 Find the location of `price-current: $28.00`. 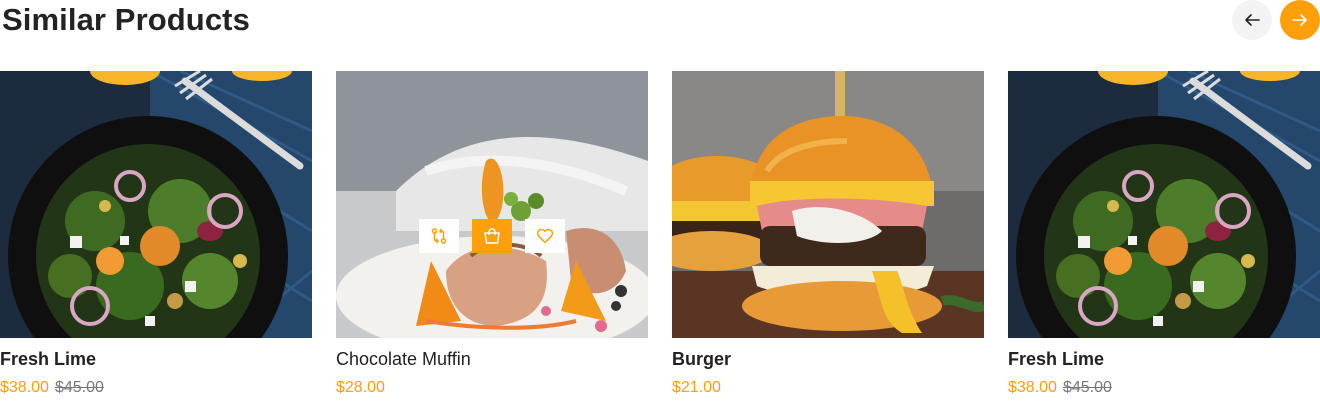

price-current: $28.00 is located at coordinates (360, 387).